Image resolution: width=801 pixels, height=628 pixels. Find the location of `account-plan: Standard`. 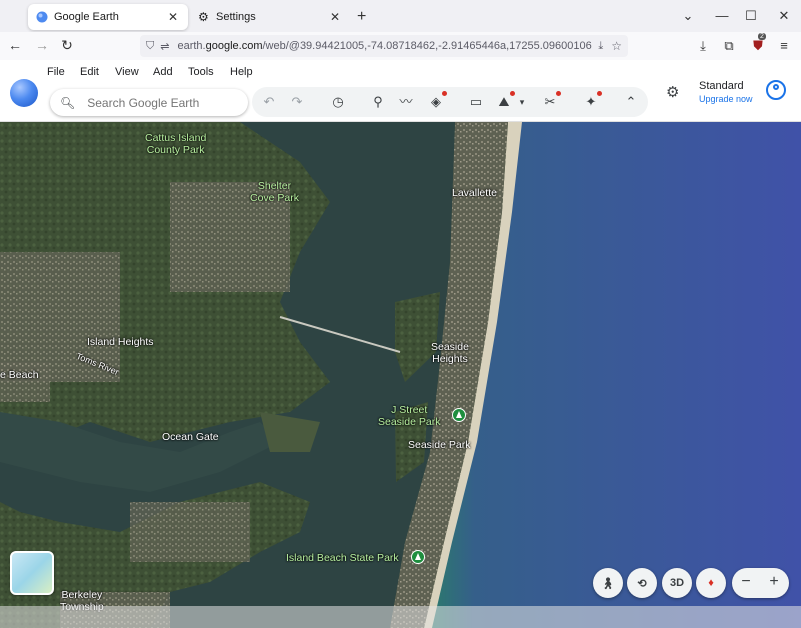

account-plan: Standard is located at coordinates (721, 86).